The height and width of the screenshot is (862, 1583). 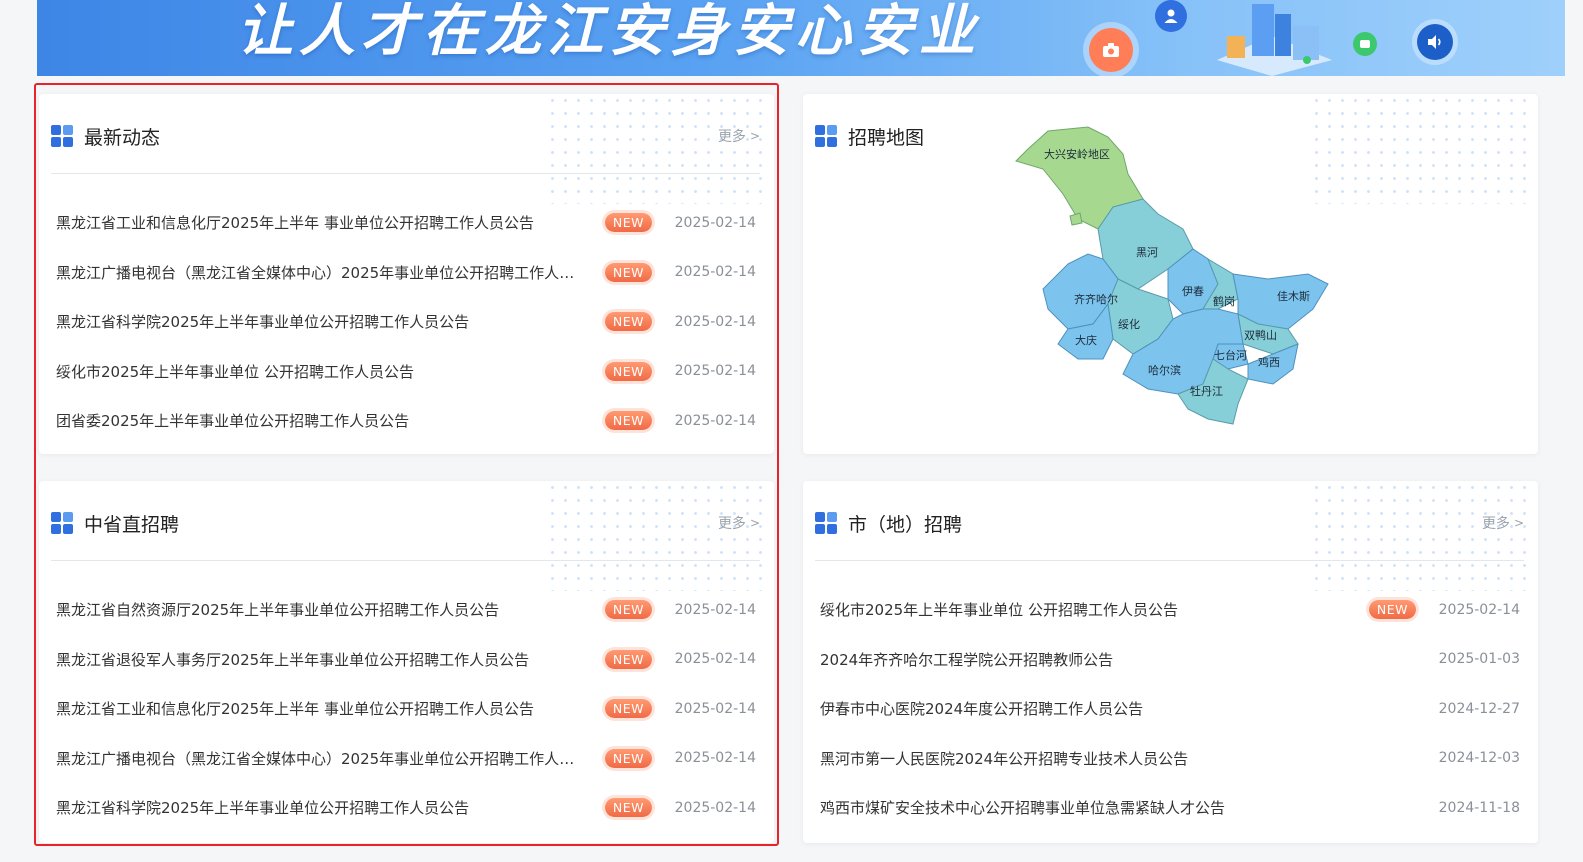 I want to click on city-illustration-icon, so click(x=1274, y=40).